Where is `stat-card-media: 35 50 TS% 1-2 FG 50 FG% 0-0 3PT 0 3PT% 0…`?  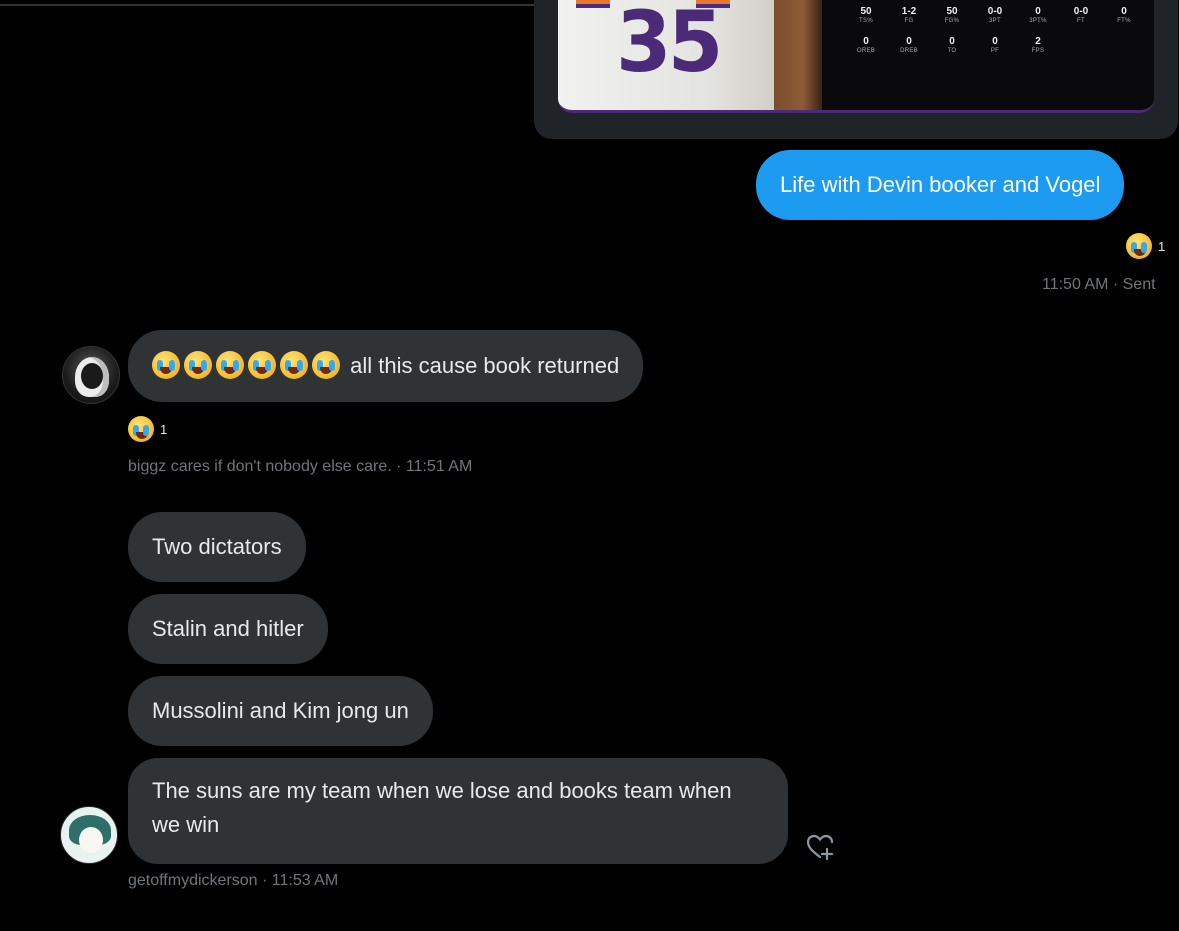 stat-card-media: 35 50 TS% 1-2 FG 50 FG% 0-0 3PT 0 3PT% 0… is located at coordinates (856, 56).